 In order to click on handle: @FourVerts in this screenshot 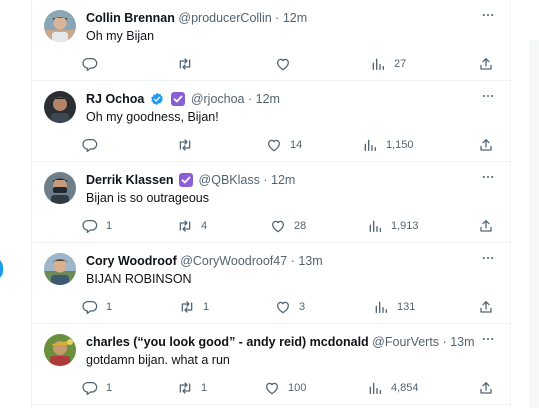, I will do `click(405, 342)`.